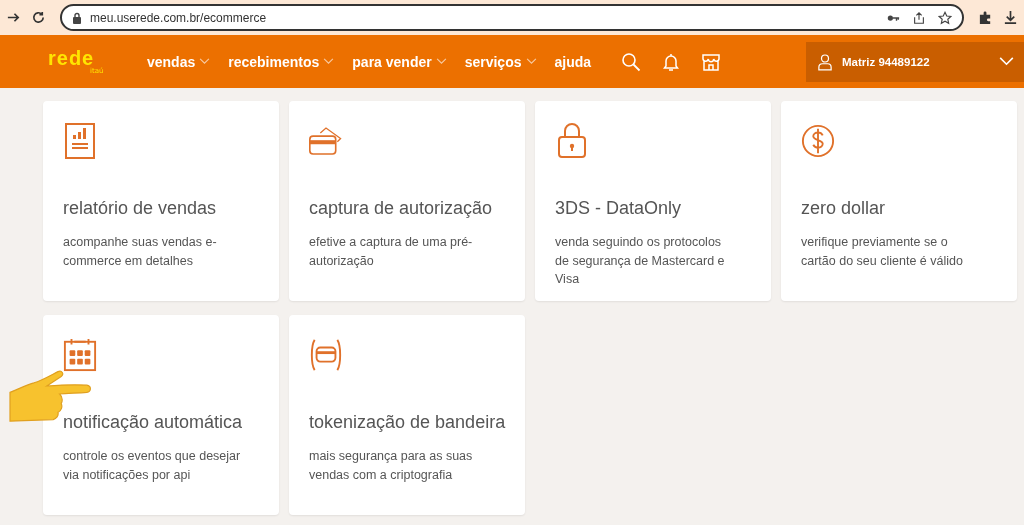 The width and height of the screenshot is (1024, 525). Describe the element at coordinates (818, 141) in the screenshot. I see `dollar-icon` at that location.